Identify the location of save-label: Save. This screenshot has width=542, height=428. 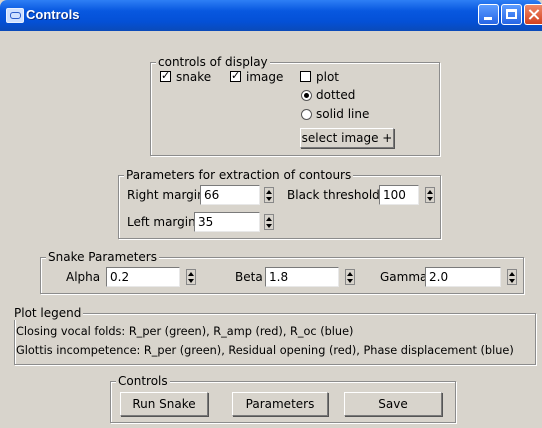
(393, 404).